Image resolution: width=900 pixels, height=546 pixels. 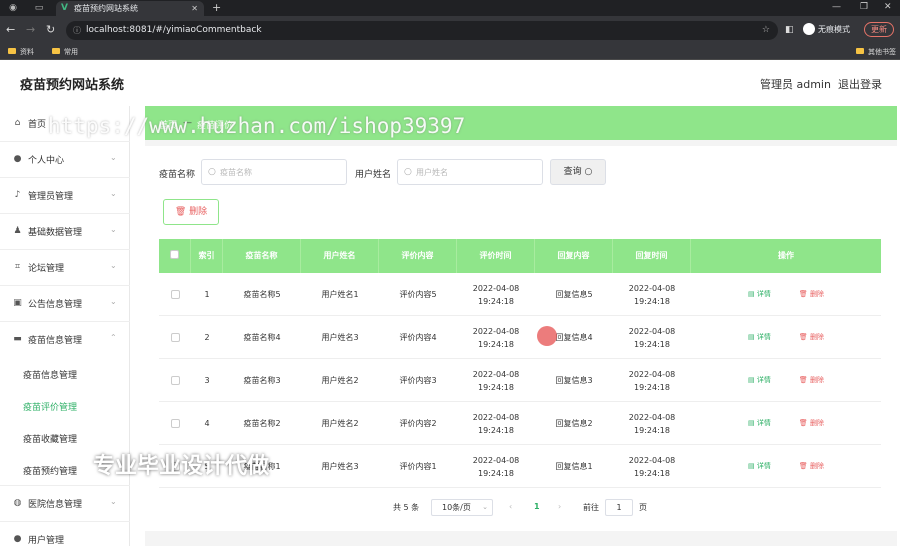 I want to click on browser-menu-icon: ◉, so click(x=13, y=8).